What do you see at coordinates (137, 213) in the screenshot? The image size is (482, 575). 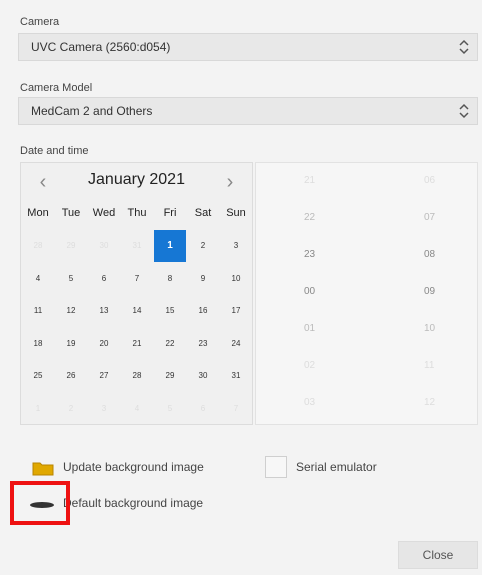 I see `weekday-label: Thu` at bounding box center [137, 213].